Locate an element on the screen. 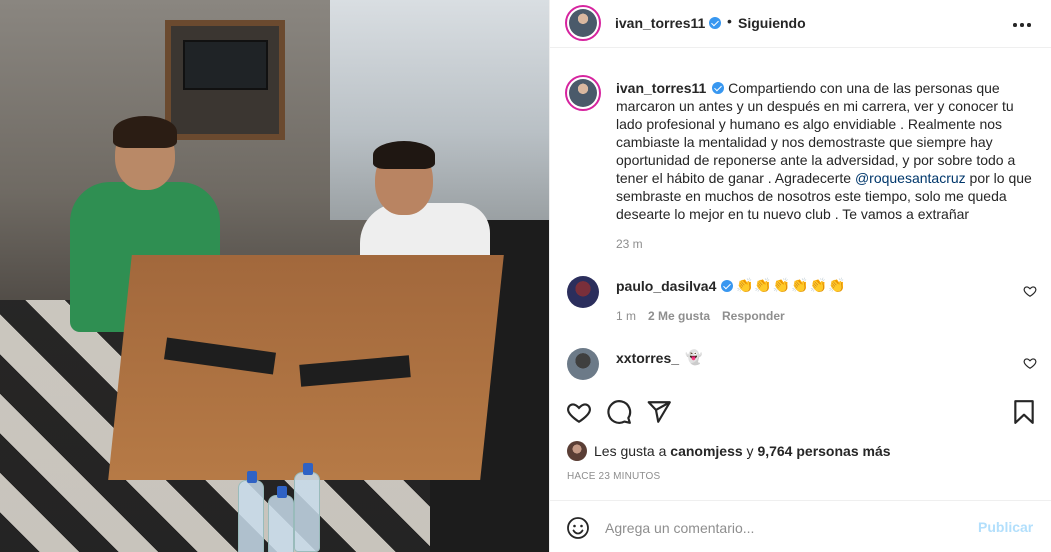 This screenshot has width=1051, height=552. save-bookmark-icon is located at coordinates (1024, 412).